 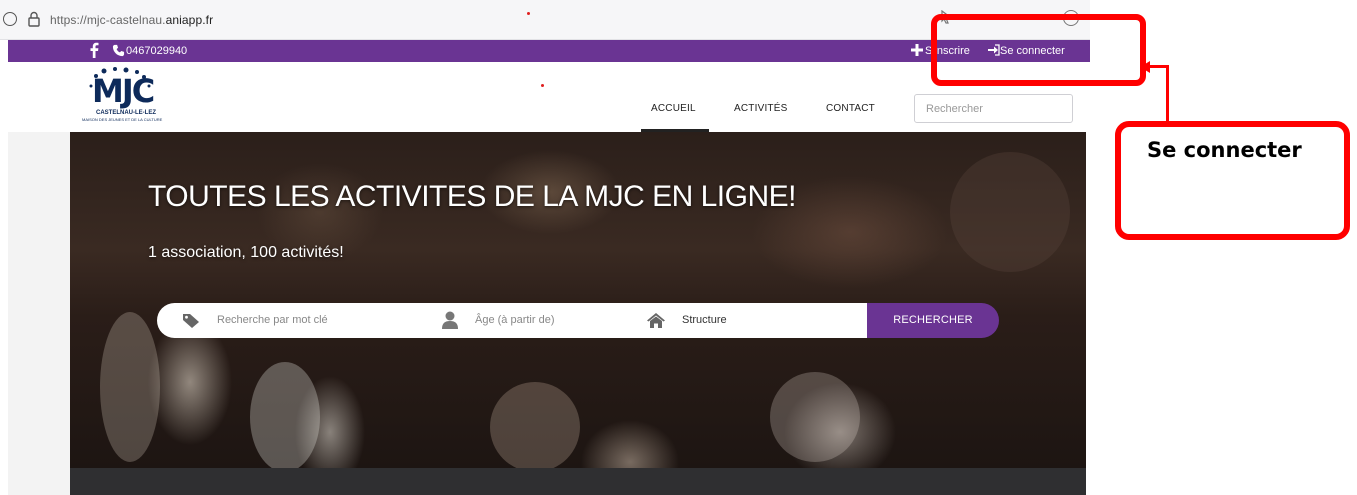 I want to click on shield-icon, so click(x=10, y=19).